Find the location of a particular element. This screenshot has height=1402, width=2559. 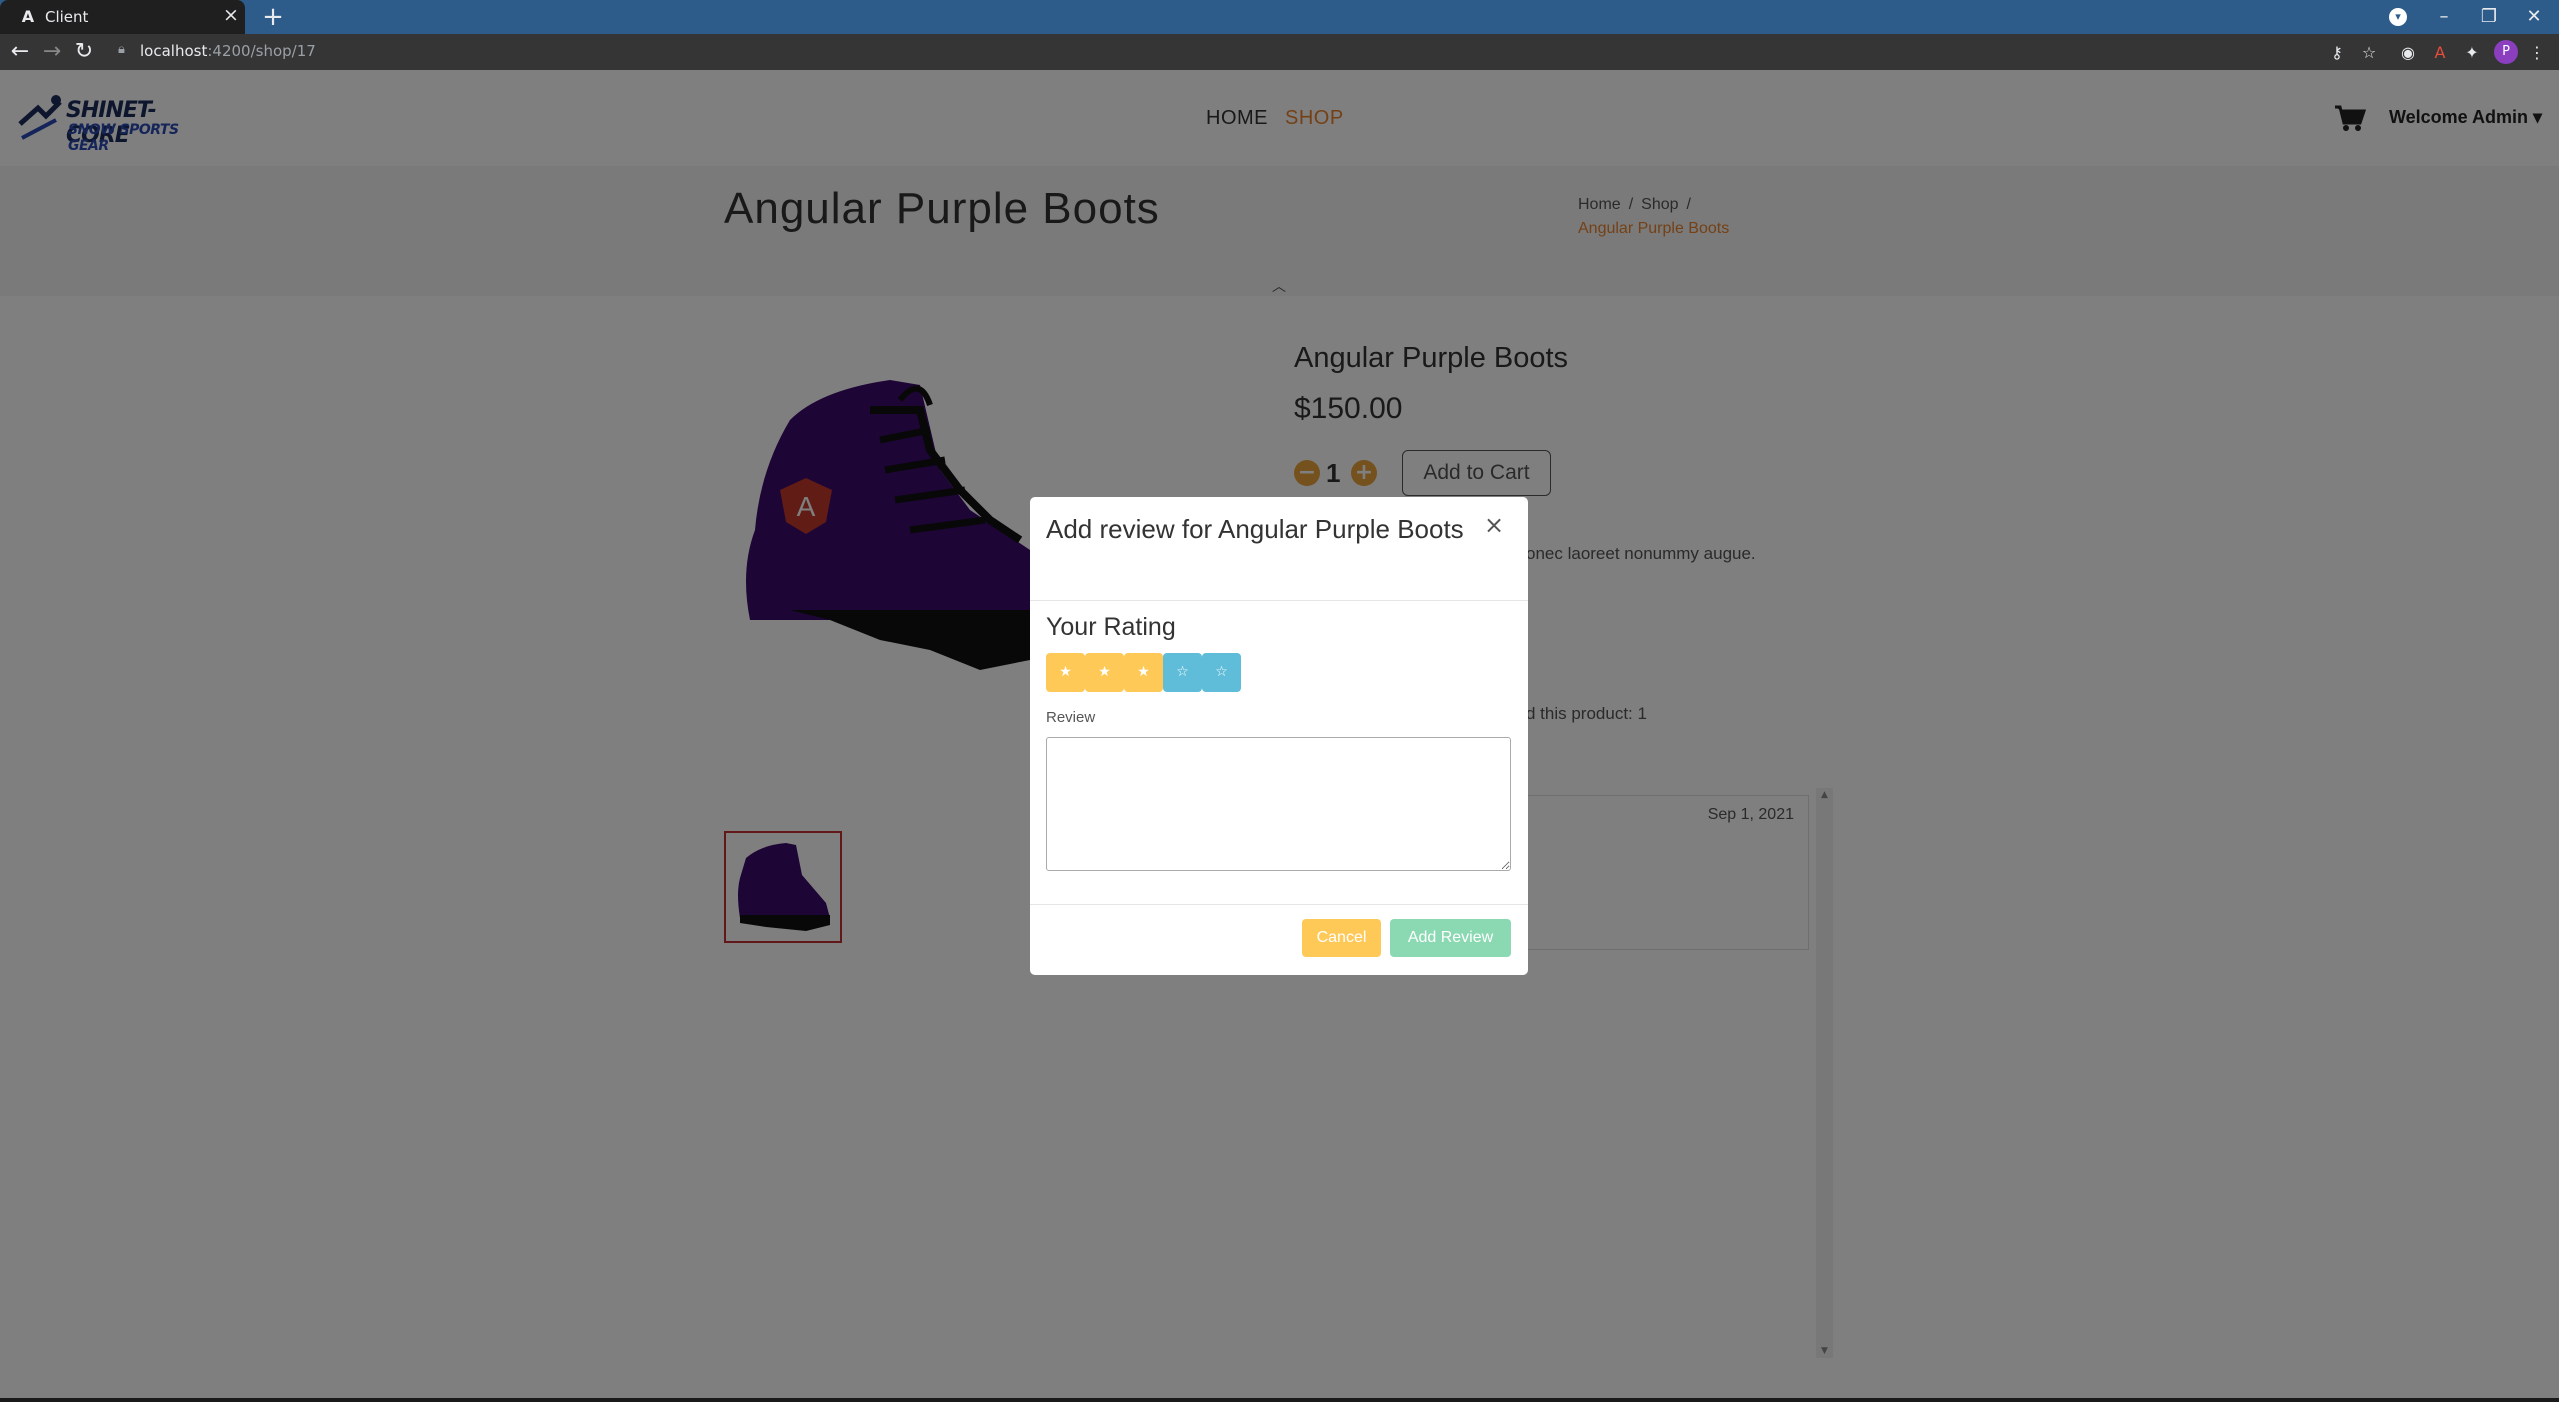

new-tab-button: + is located at coordinates (273, 17).